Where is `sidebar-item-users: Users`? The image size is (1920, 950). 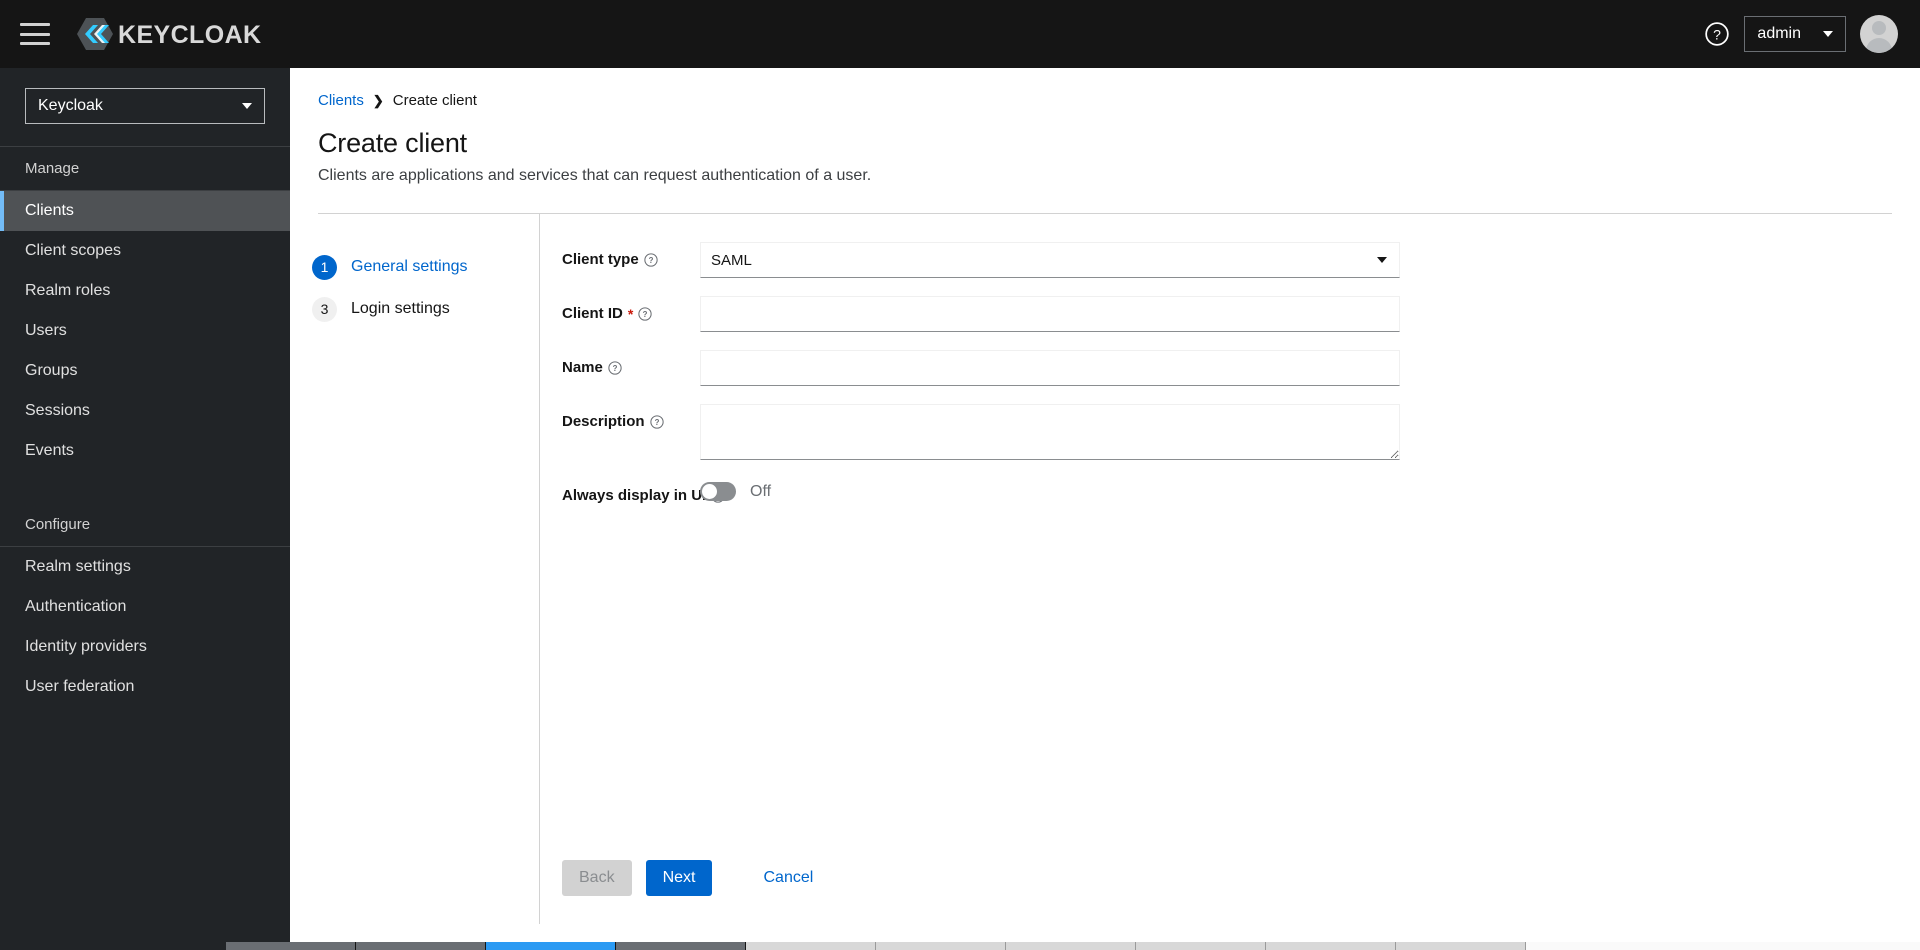
sidebar-item-users: Users is located at coordinates (145, 331).